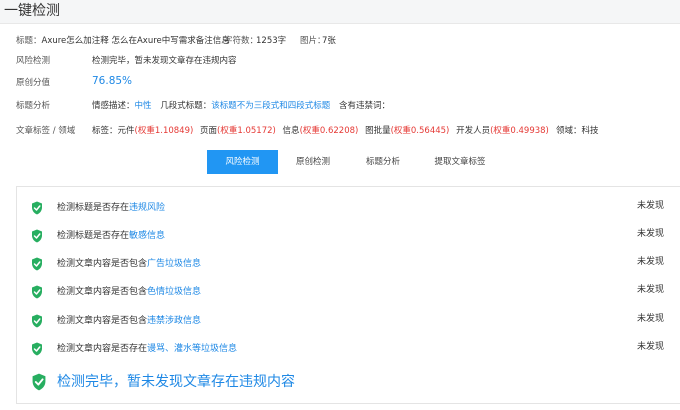 The image size is (680, 410). Describe the element at coordinates (174, 264) in the screenshot. I see `check-highlight: 广告垃圾信息` at that location.